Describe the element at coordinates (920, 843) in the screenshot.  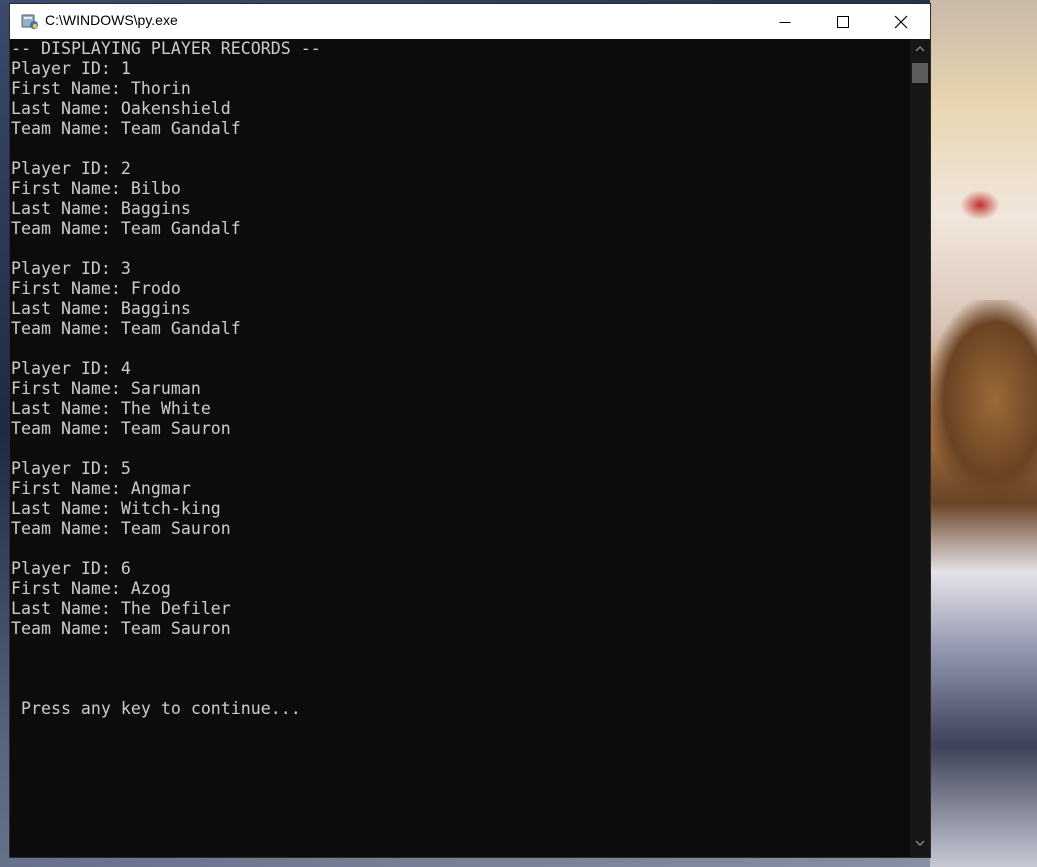
I see `chevron-down-icon` at that location.